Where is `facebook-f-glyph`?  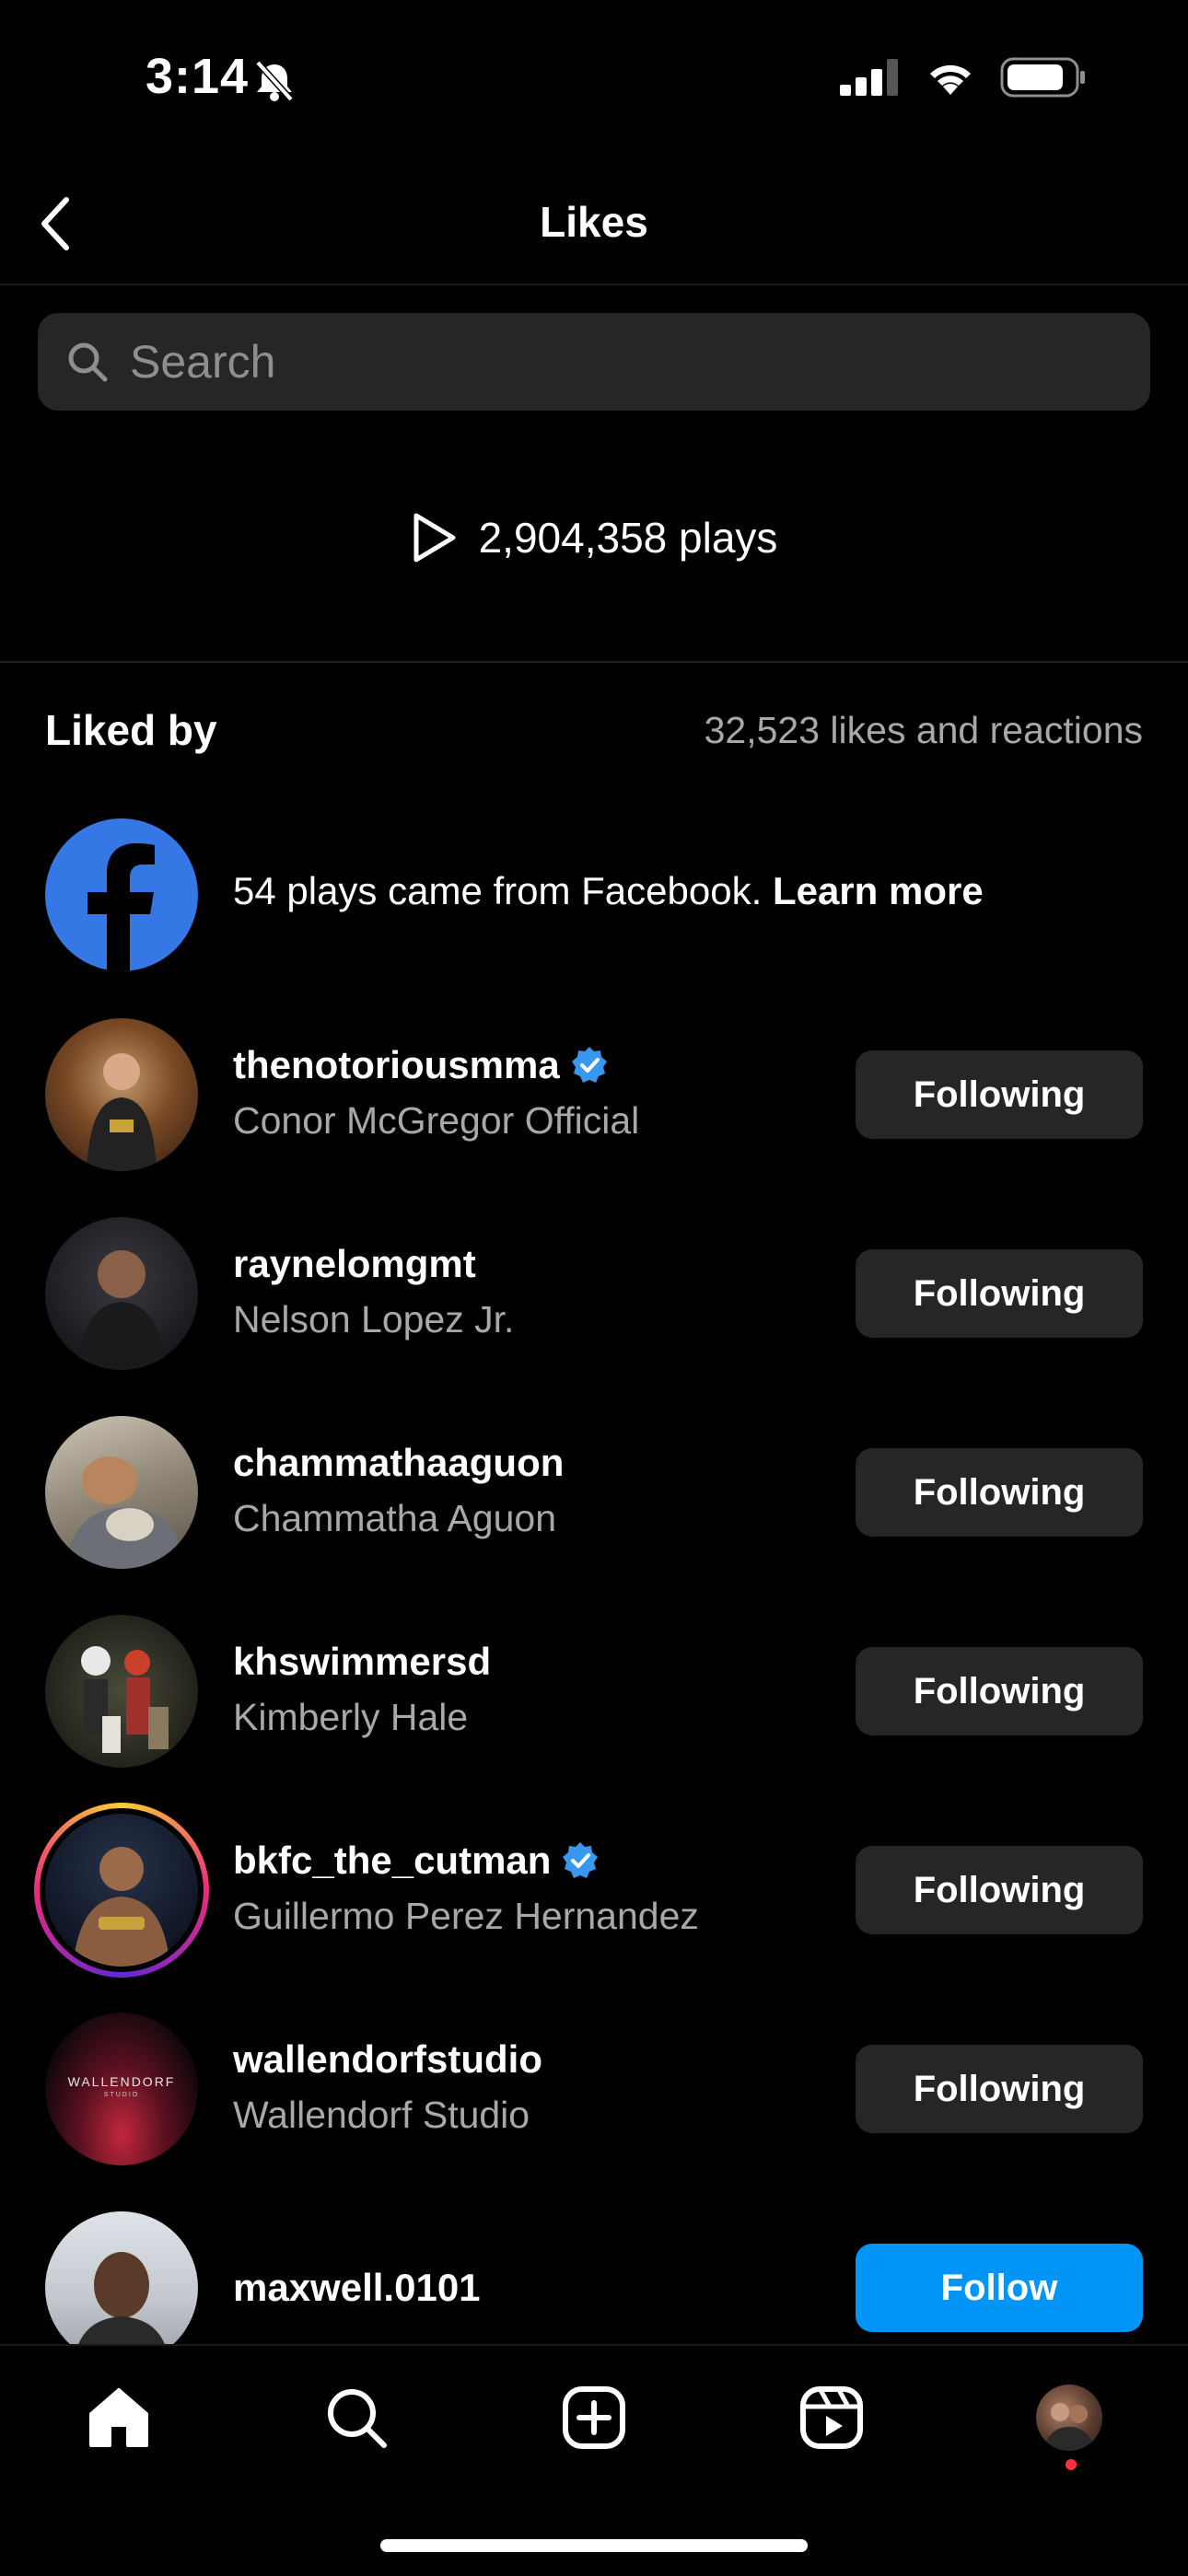
facebook-f-glyph is located at coordinates (121, 907).